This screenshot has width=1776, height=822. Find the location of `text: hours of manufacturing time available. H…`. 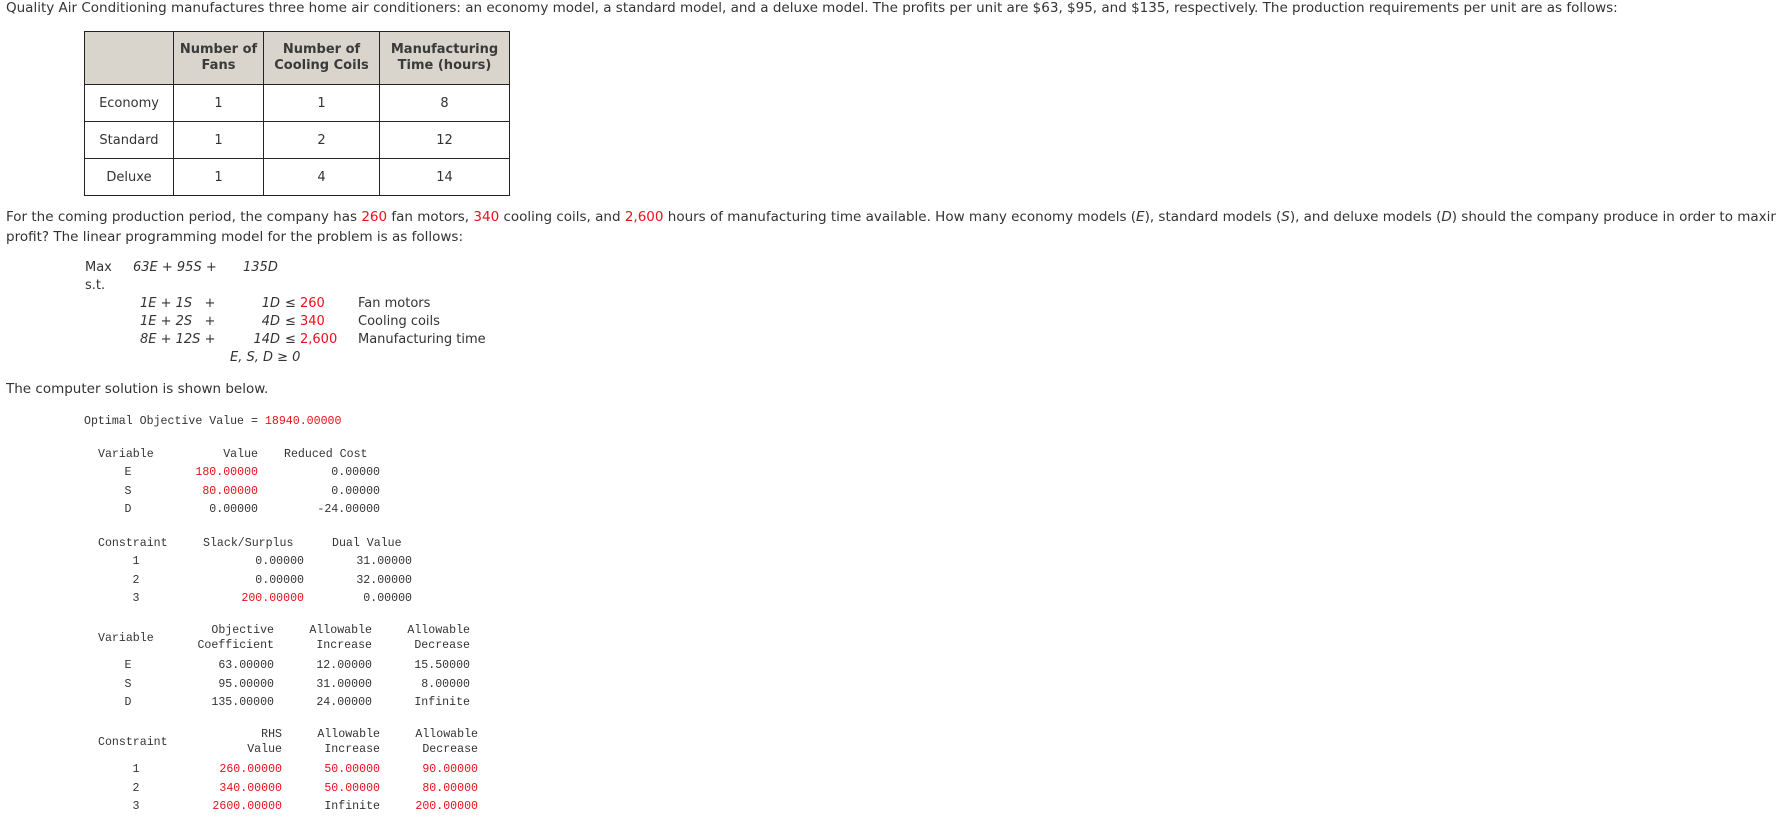

text: hours of manufacturing time available. H… is located at coordinates (900, 217).